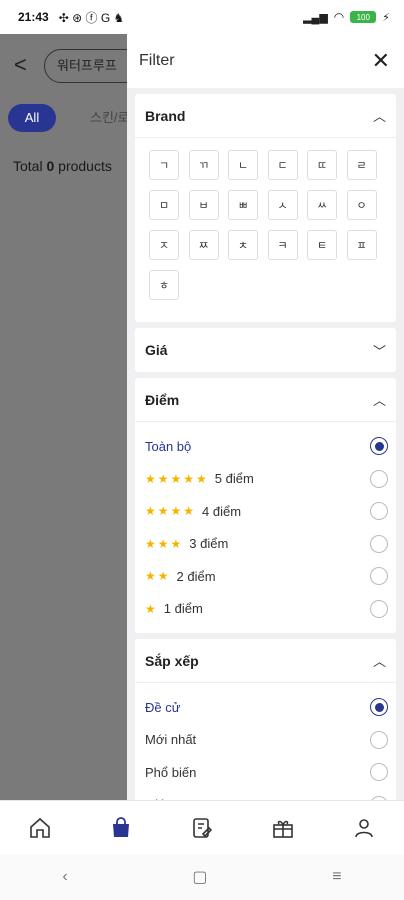 This screenshot has width=404, height=900. I want to click on rating-option-content: ★★ 2 điểm, so click(180, 576).